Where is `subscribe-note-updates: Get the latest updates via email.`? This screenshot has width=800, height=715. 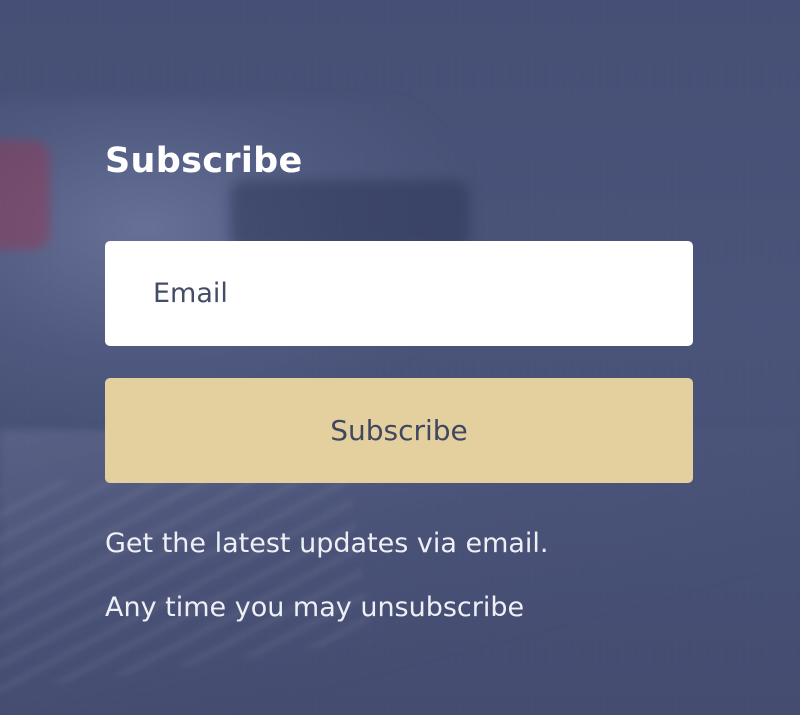
subscribe-note-updates: Get the latest updates via email. is located at coordinates (327, 543).